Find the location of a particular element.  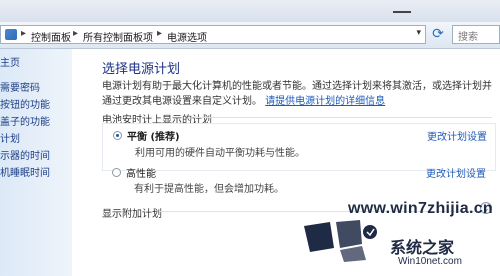

sidebar-item-home: 主页 is located at coordinates (10, 61).